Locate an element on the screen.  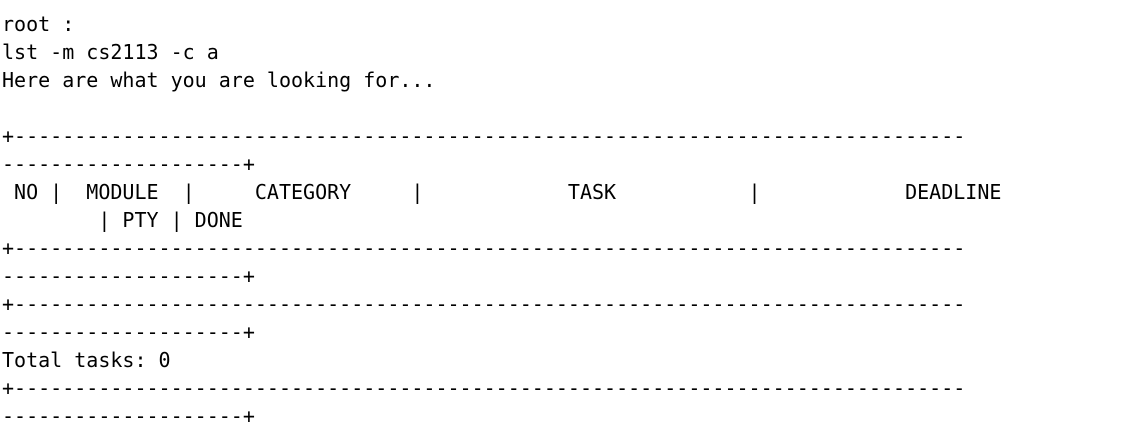
prompt-line: root : is located at coordinates (38, 24).